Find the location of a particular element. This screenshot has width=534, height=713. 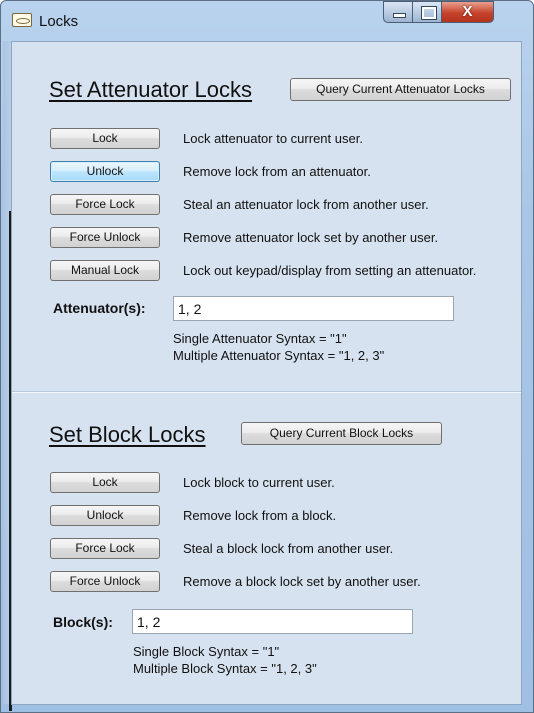

block-unlock-button: Unlock is located at coordinates (105, 515).